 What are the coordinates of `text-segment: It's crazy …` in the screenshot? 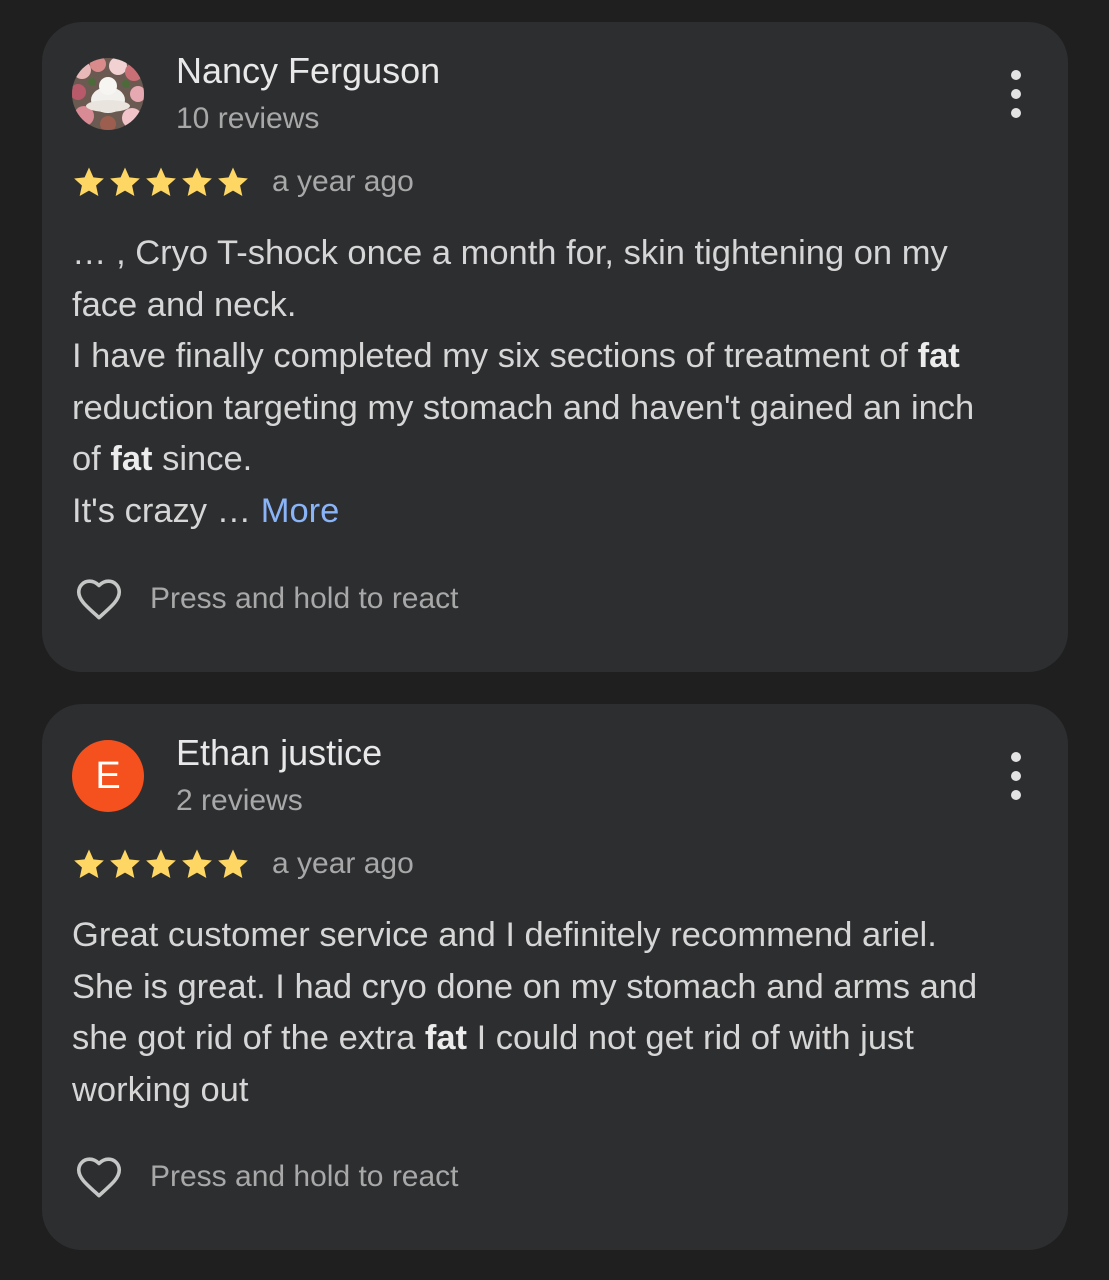 It's located at (166, 510).